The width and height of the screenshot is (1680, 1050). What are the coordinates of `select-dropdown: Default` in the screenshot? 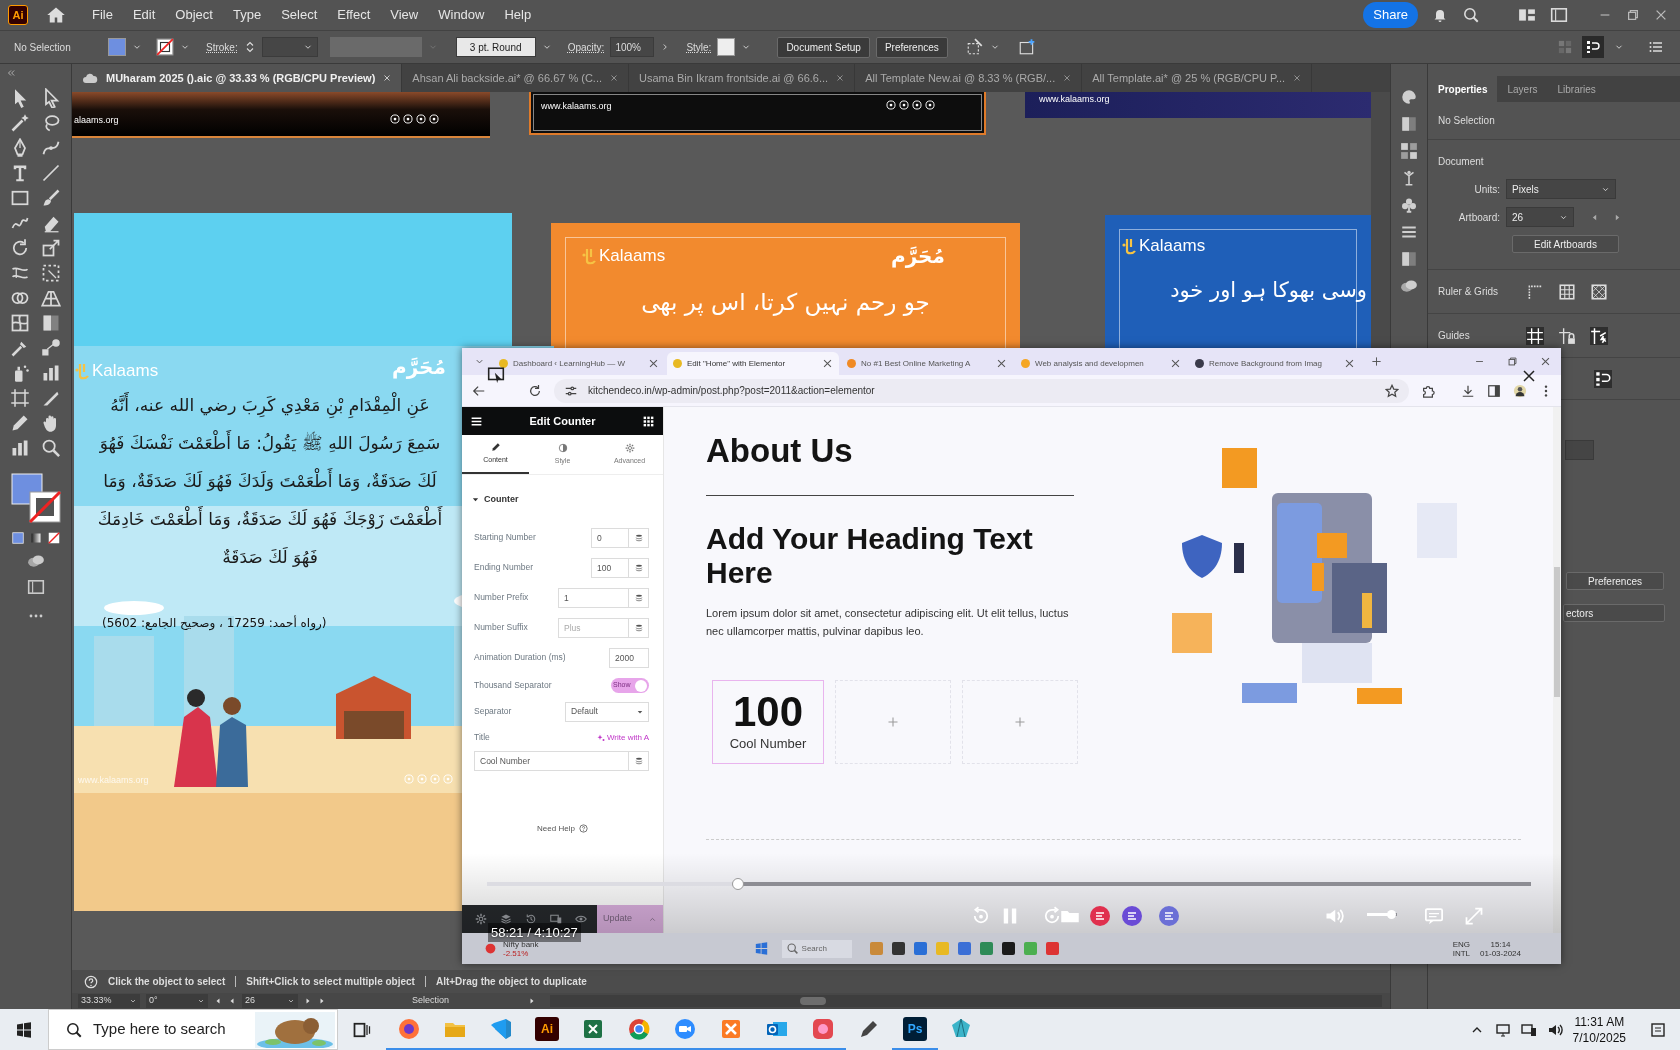 It's located at (607, 711).